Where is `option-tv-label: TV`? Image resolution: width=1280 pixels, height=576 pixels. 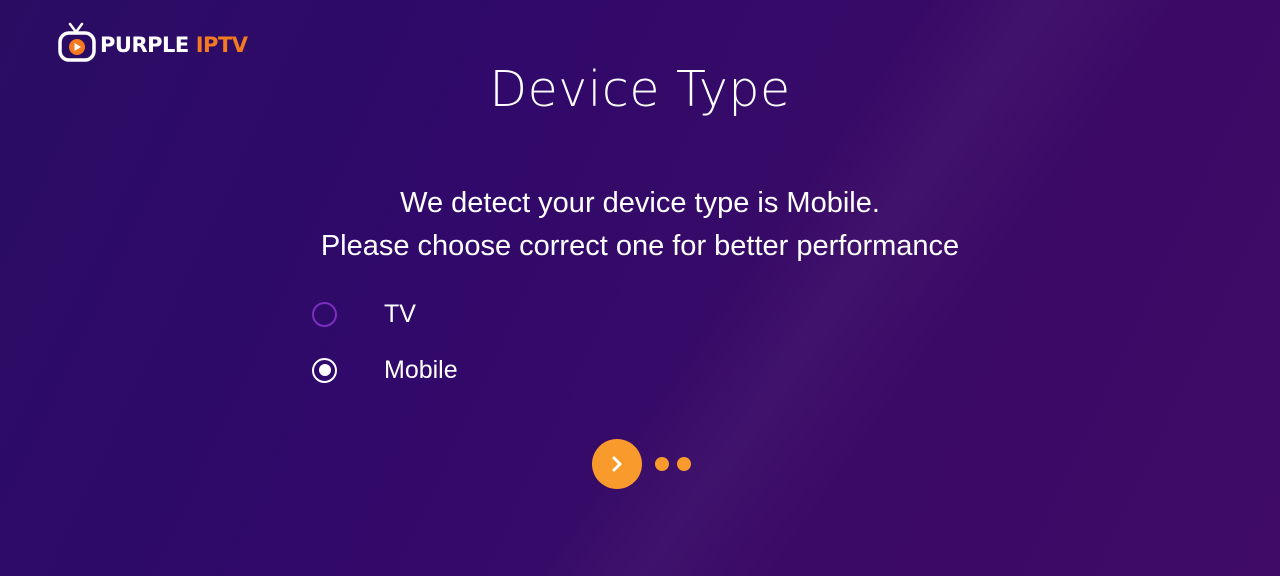
option-tv-label: TV is located at coordinates (400, 313).